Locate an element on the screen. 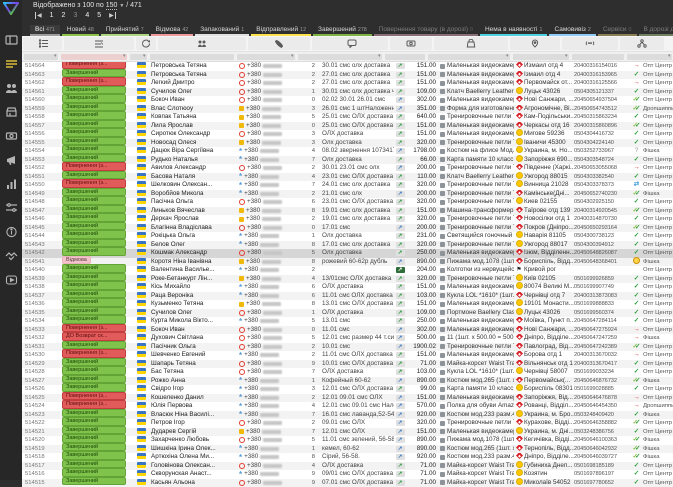 The height and width of the screenshot is (487, 673). payment-filter is located at coordinates (405, 57).